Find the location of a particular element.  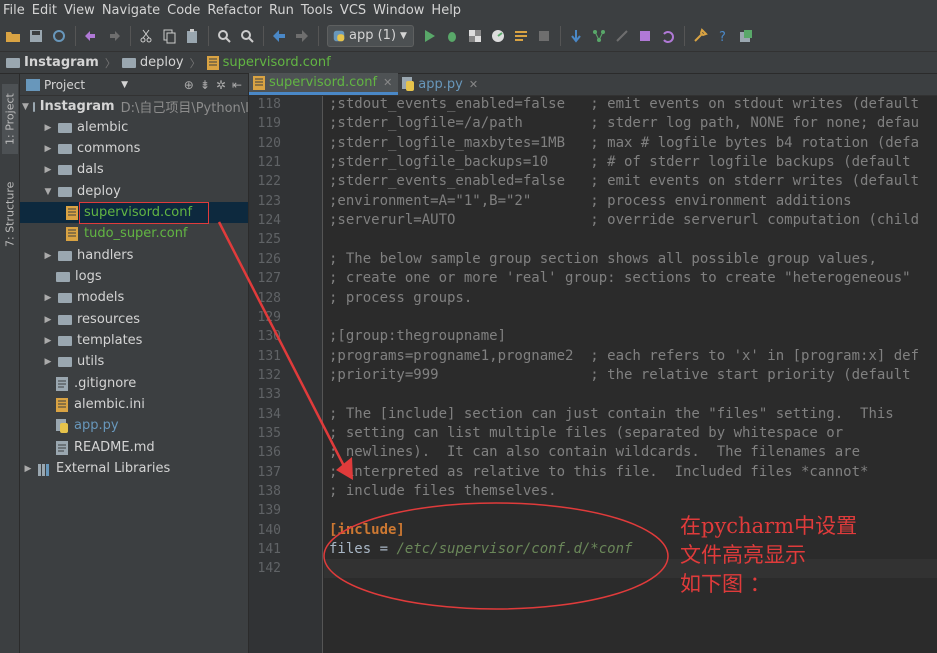

coverage-icon is located at coordinates (475, 36).